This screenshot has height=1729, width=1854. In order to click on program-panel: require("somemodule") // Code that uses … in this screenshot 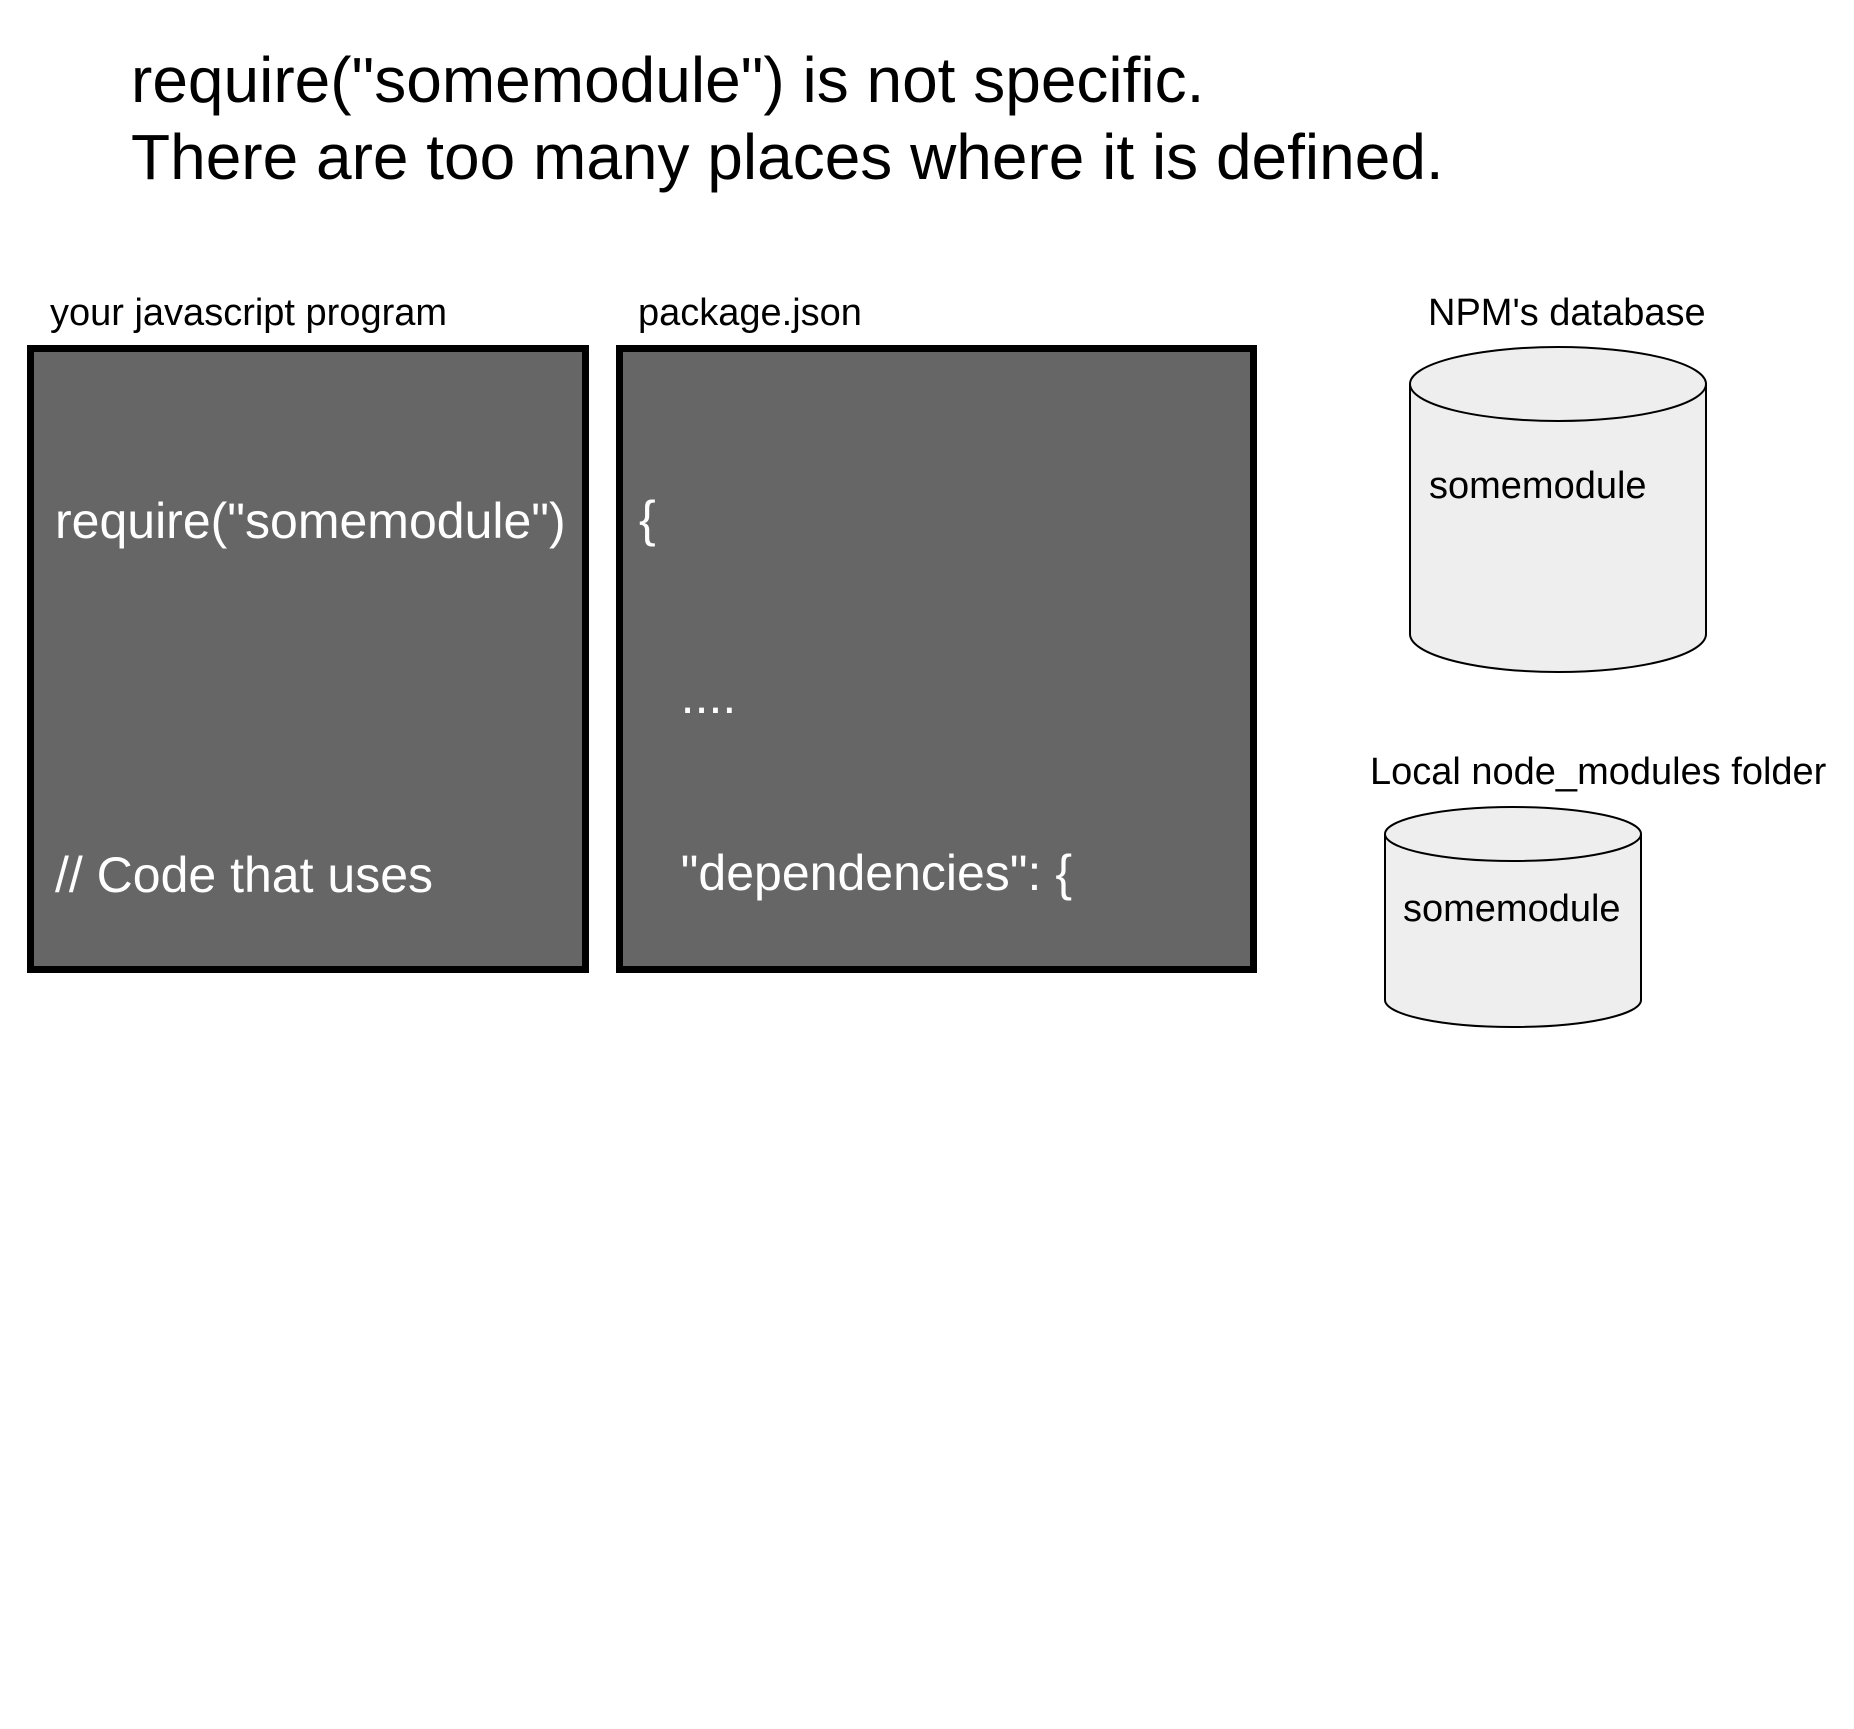, I will do `click(308, 712)`.